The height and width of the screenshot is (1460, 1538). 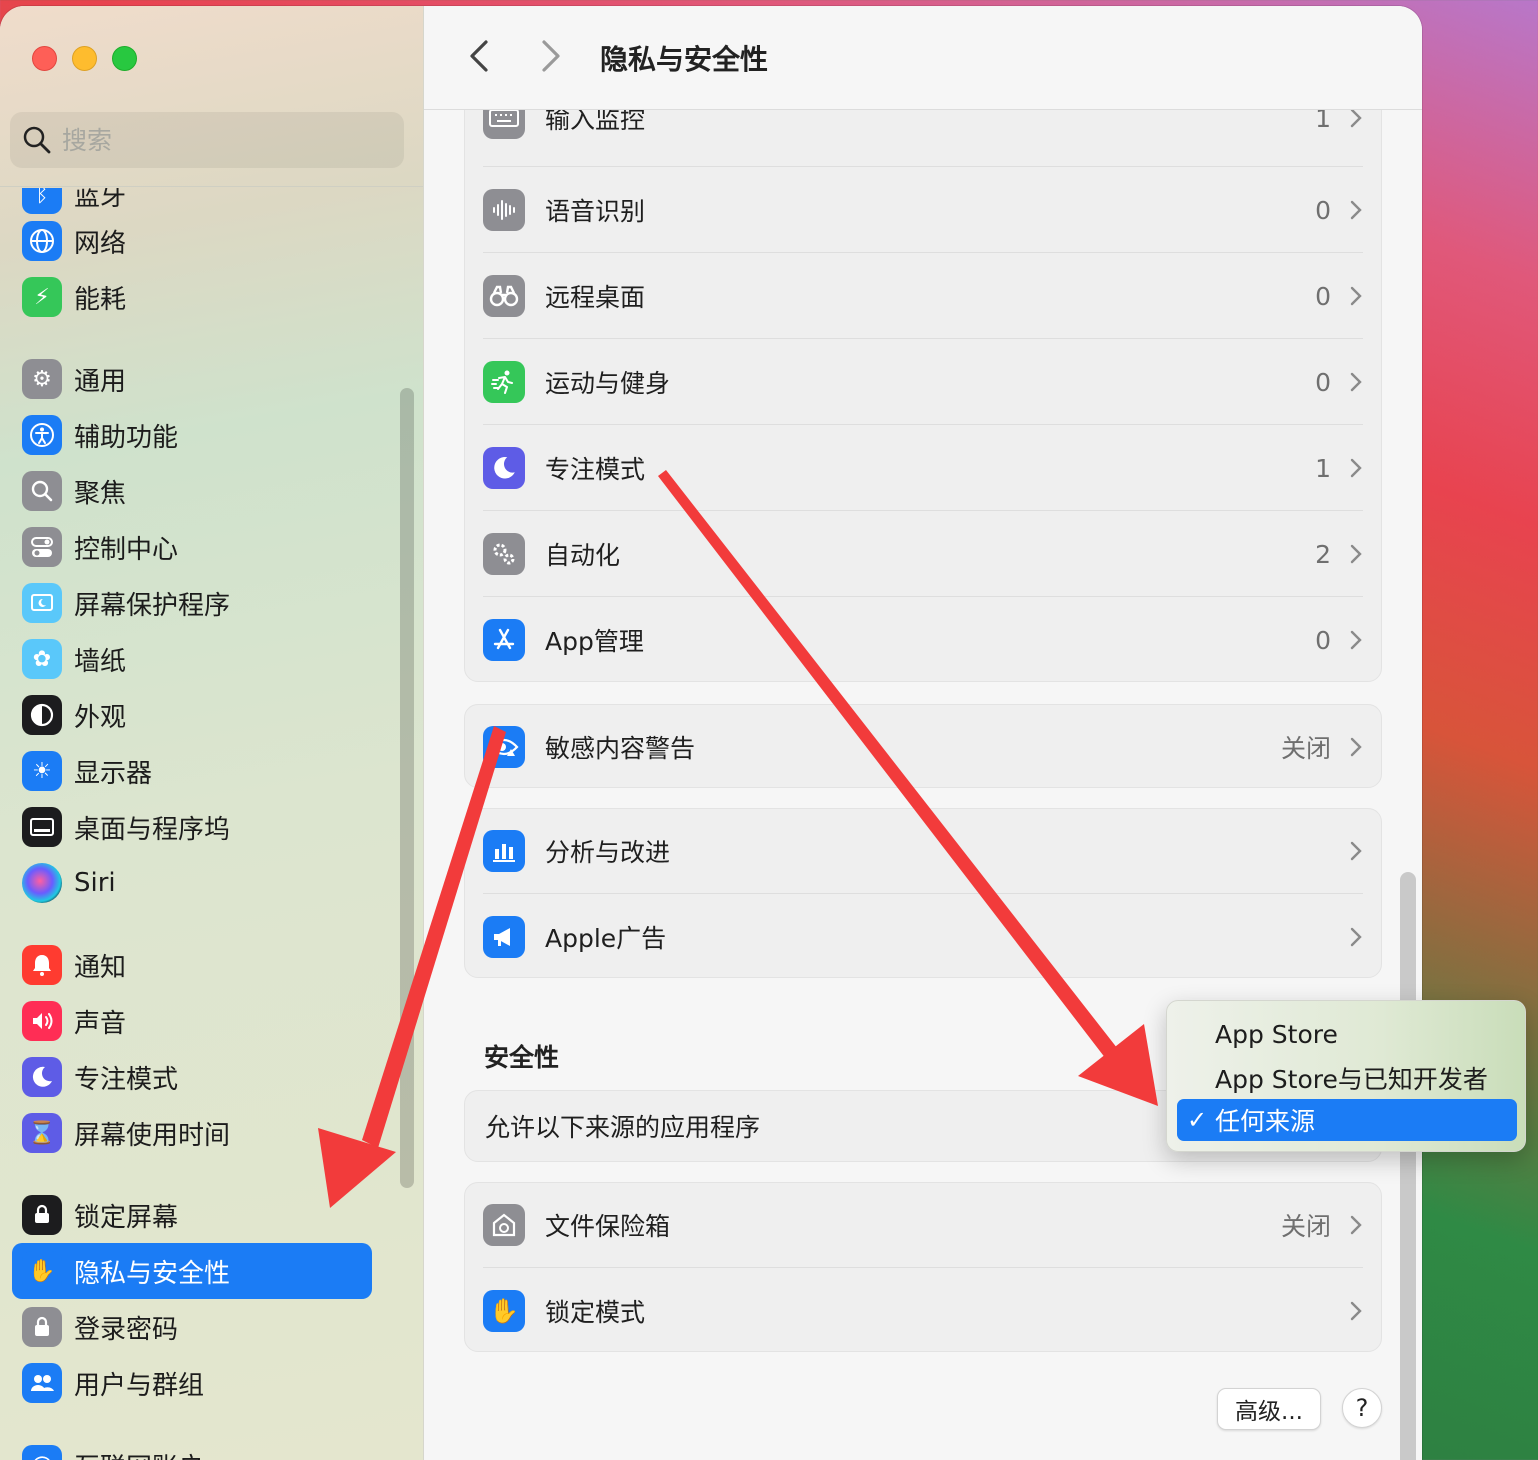 I want to click on binoculars-icon, so click(x=504, y=296).